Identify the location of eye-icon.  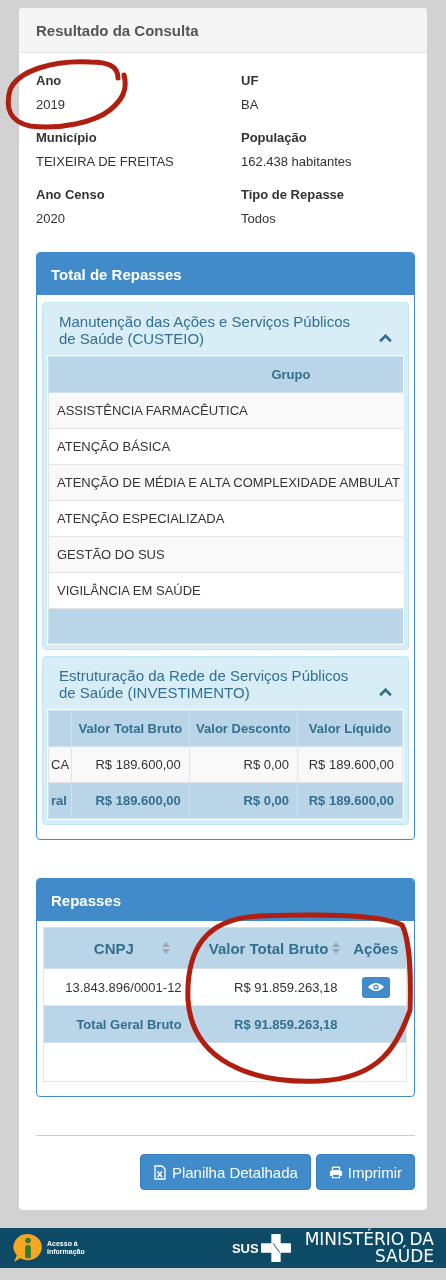
(375, 987).